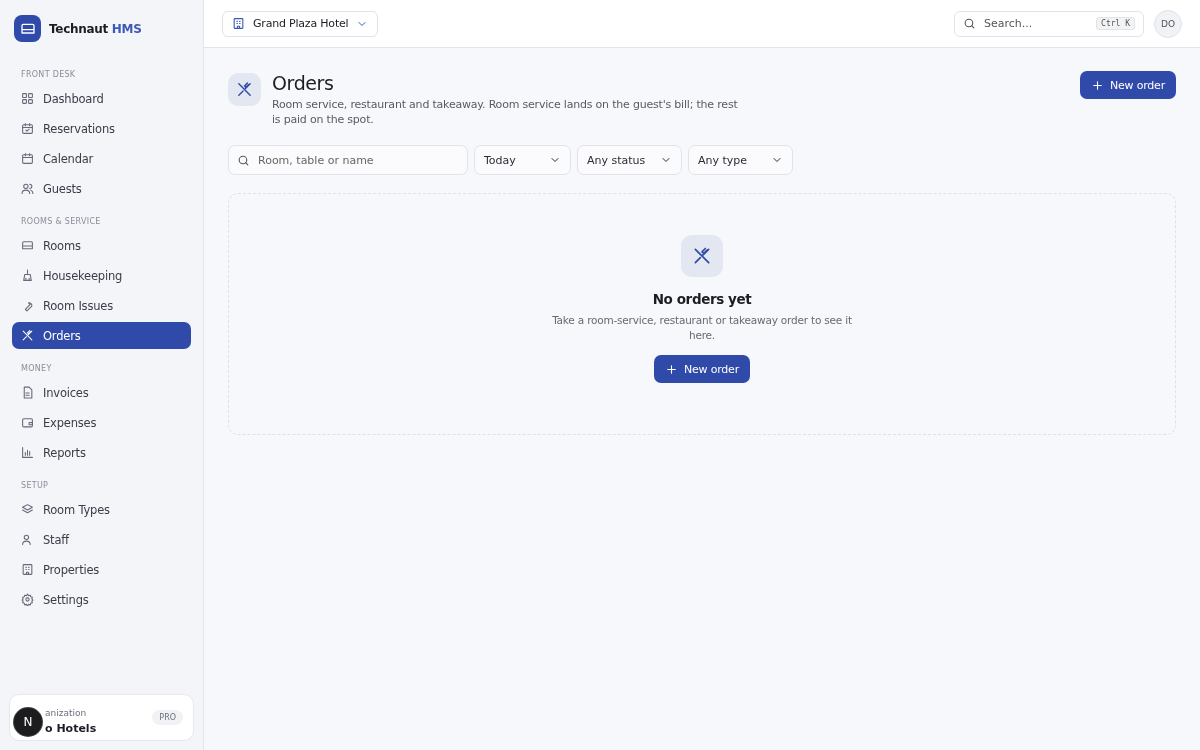 The image size is (1200, 750). Describe the element at coordinates (101, 569) in the screenshot. I see `sidebar-item: Properties` at that location.